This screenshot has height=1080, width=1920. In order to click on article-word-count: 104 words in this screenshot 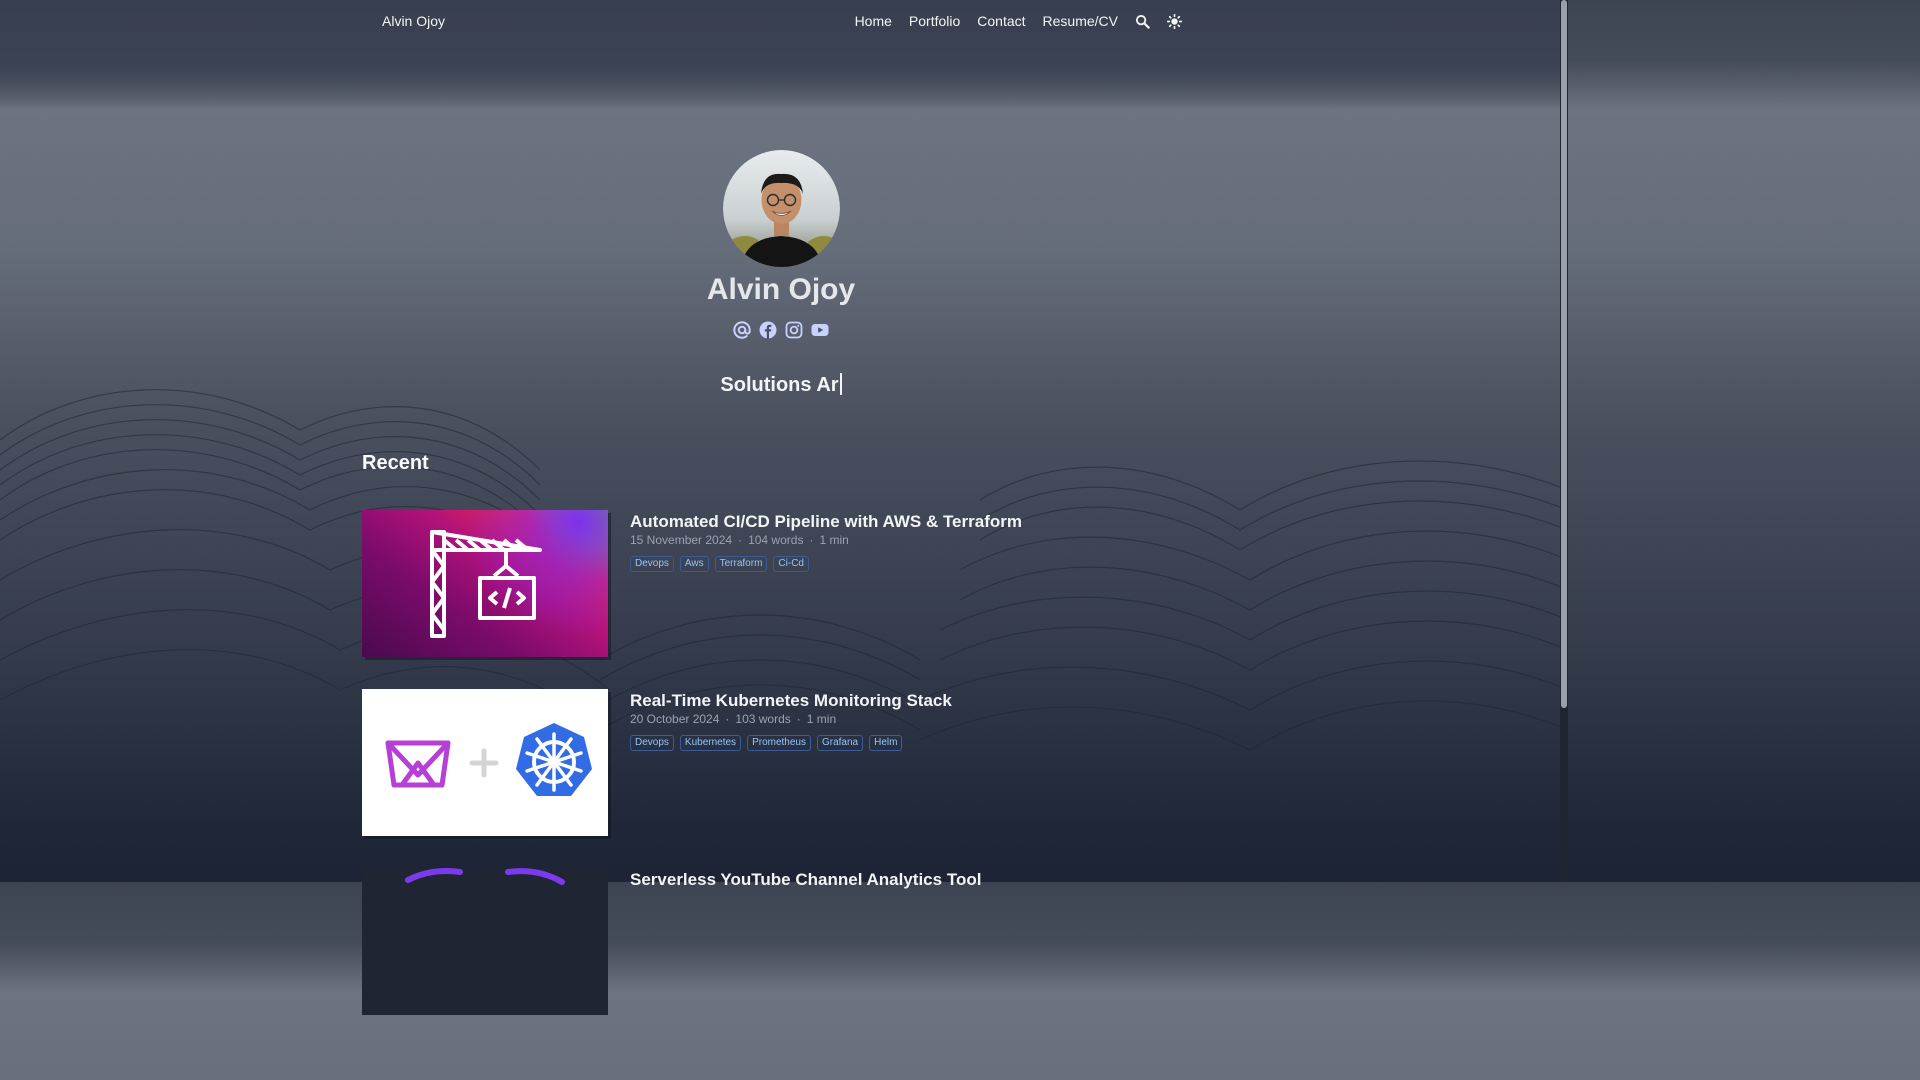, I will do `click(776, 540)`.